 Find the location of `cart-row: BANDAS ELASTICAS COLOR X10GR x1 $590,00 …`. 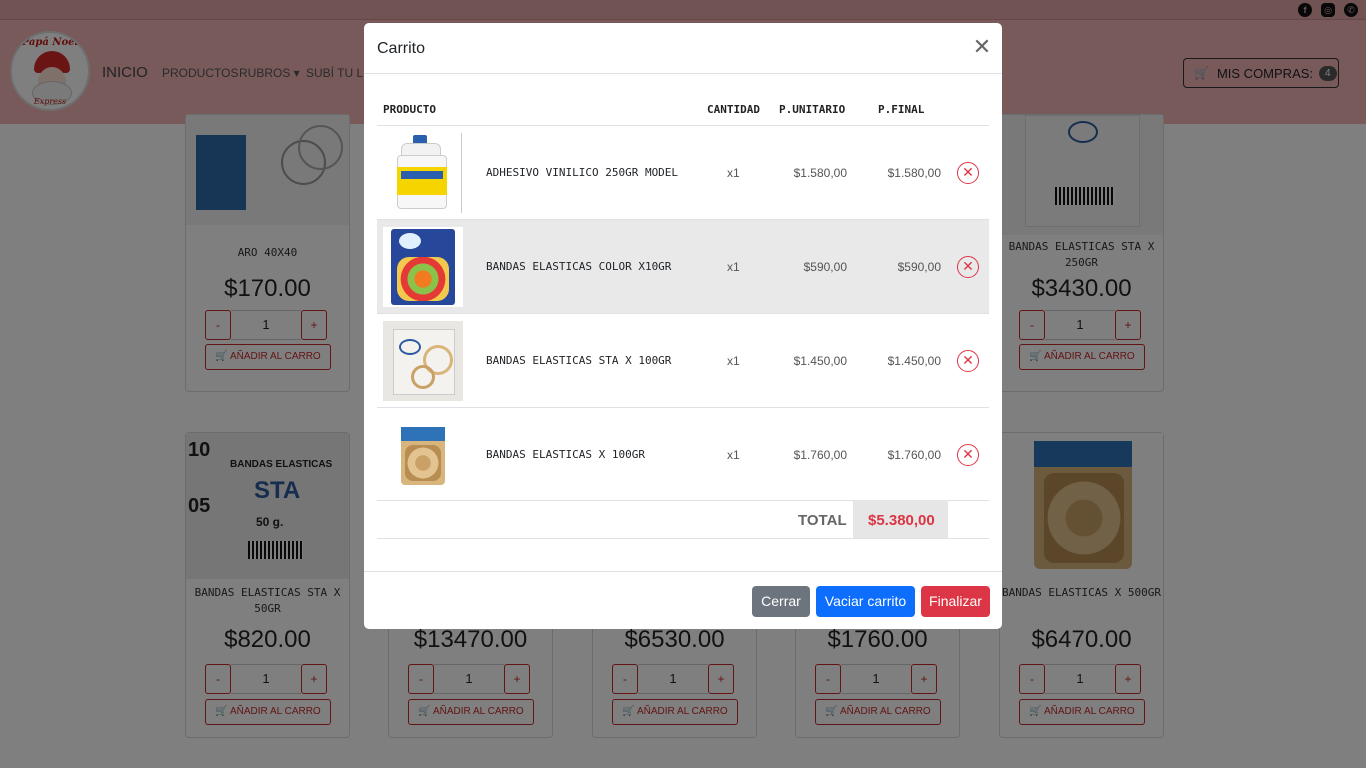

cart-row: BANDAS ELASTICAS COLOR X10GR x1 $590,00 … is located at coordinates (683, 267).